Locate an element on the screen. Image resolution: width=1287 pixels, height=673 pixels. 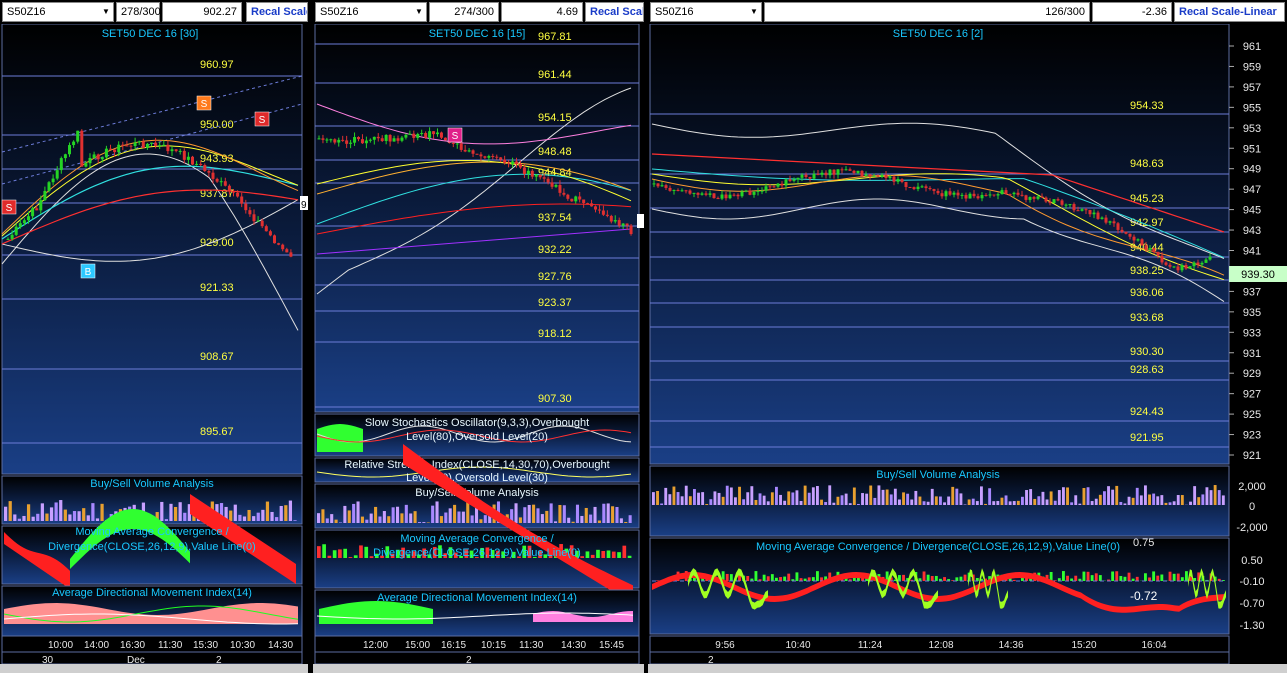
indicator-title: Buy/Sell Volume Analysis is located at coordinates (938, 475).